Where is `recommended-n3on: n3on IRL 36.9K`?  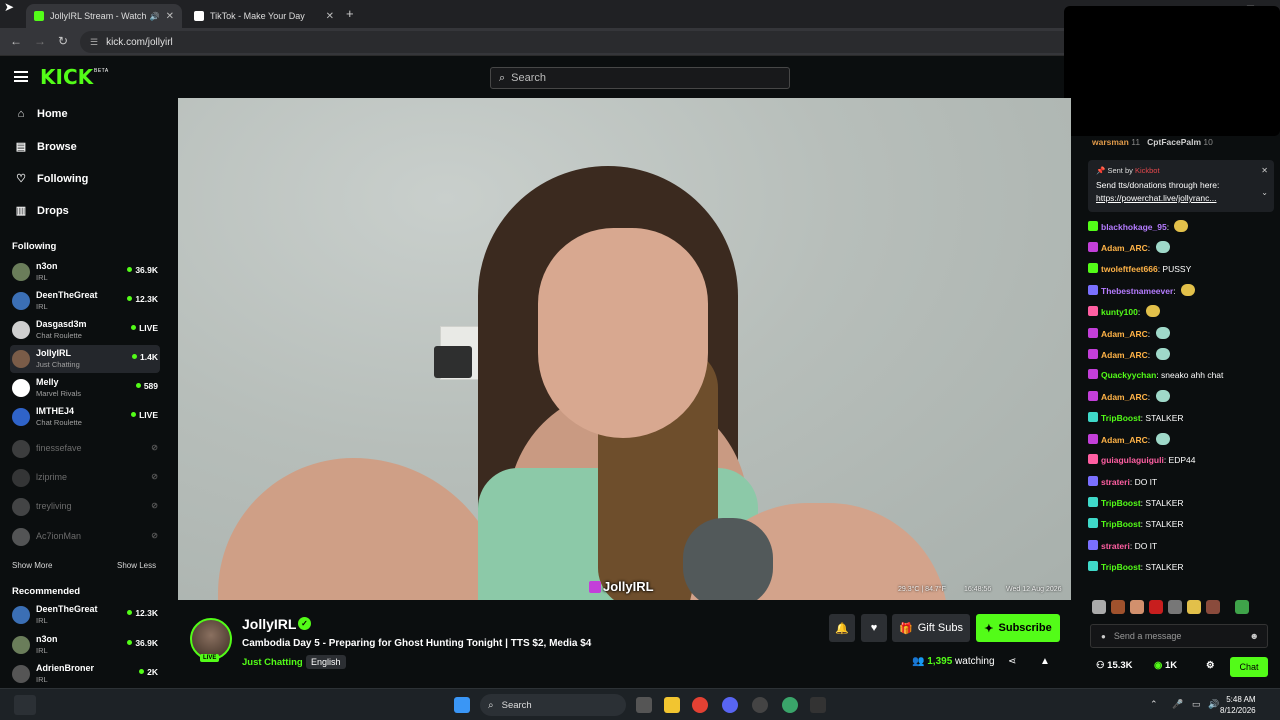 recommended-n3on: n3on IRL 36.9K is located at coordinates (85, 645).